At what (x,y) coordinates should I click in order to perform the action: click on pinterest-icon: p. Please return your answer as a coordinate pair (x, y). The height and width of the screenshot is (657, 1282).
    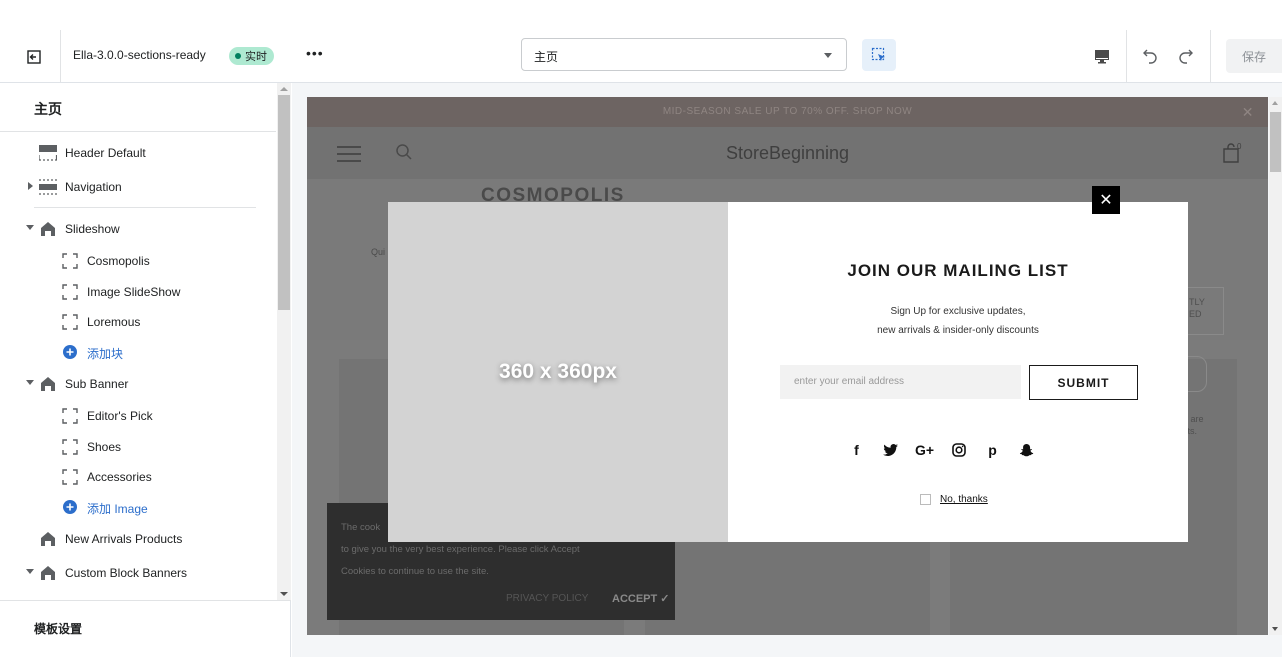
    Looking at the image, I should click on (992, 450).